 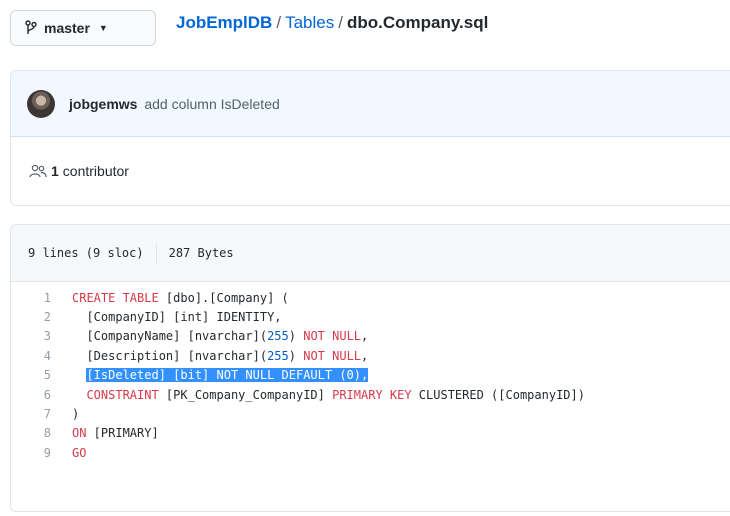 I want to click on commit-message-link: add column IsDeleted, so click(x=211, y=104).